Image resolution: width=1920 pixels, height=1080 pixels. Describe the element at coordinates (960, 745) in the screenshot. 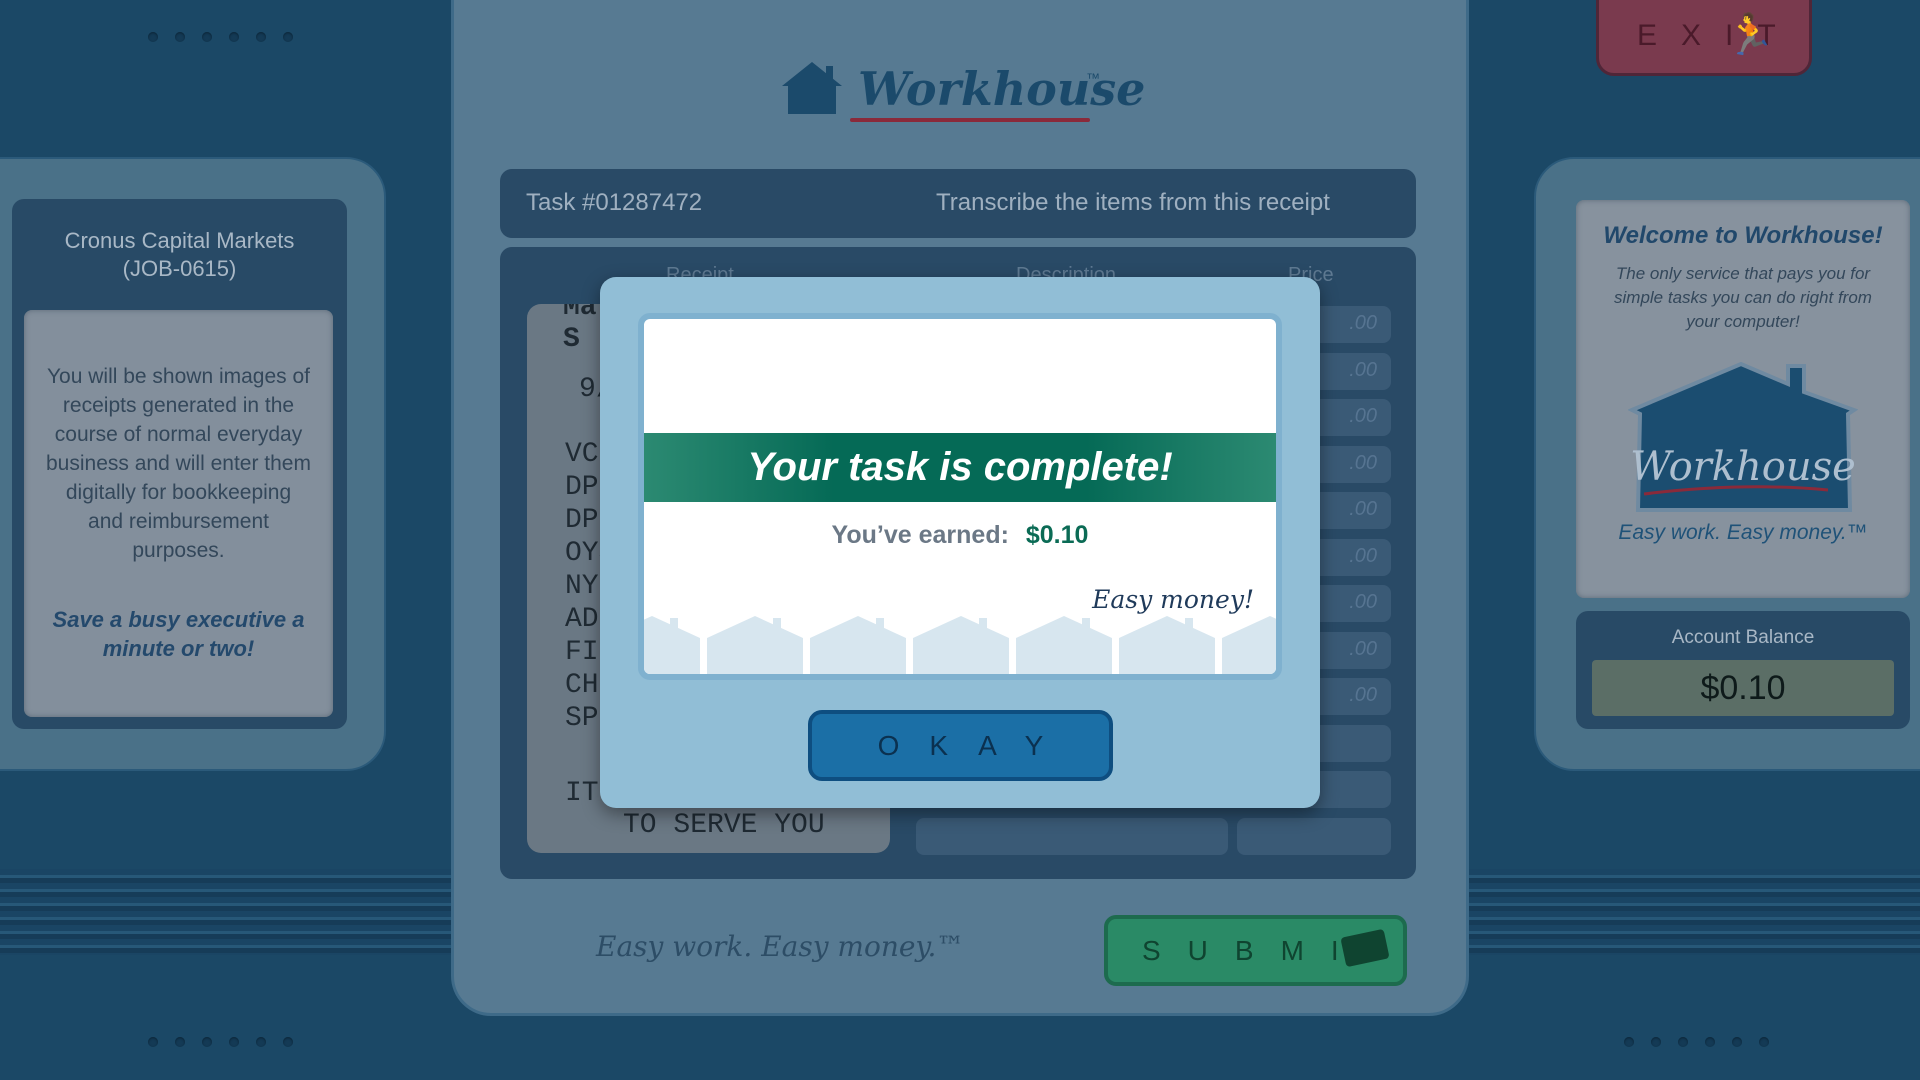

I see `okay-button: OKAY` at that location.